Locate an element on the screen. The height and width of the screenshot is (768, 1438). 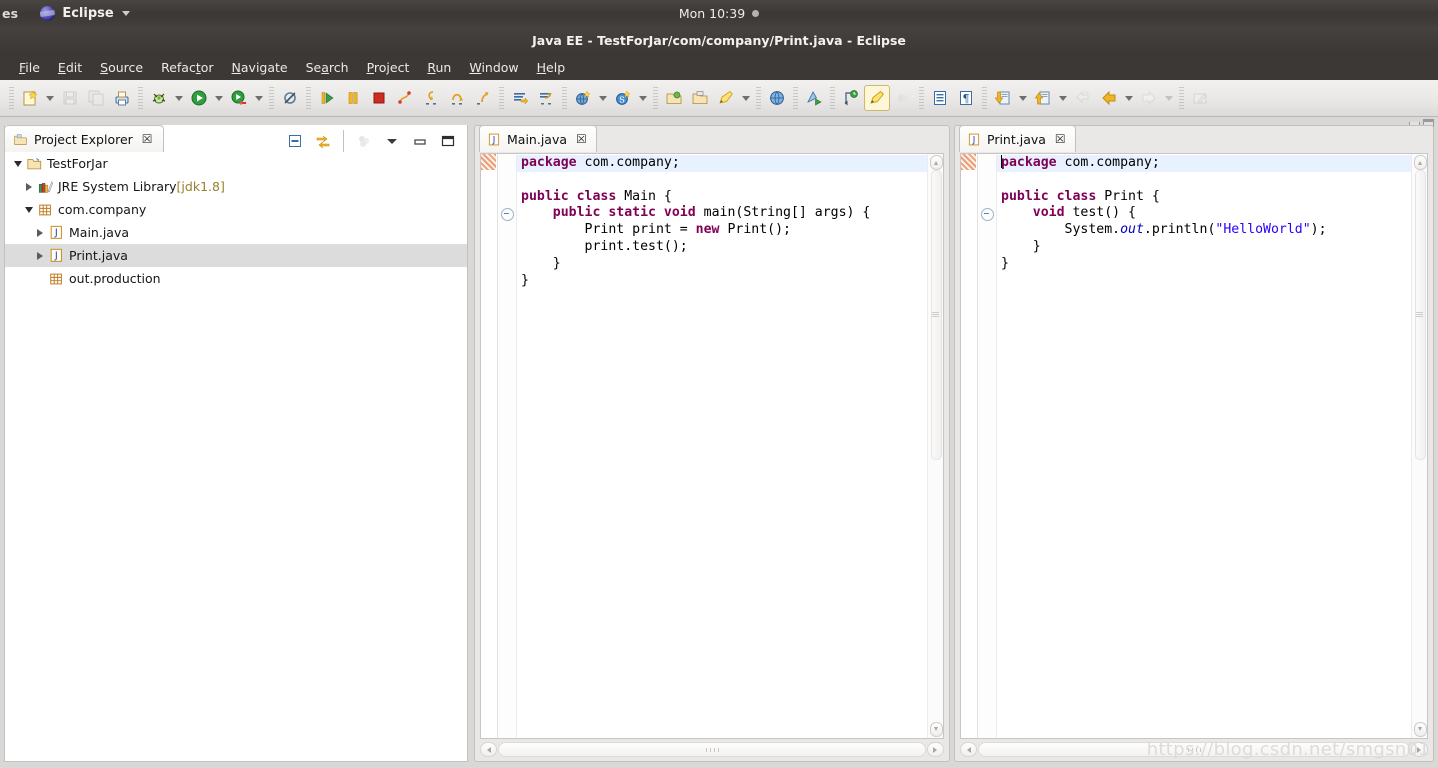
toolbar-button-step-return is located at coordinates (483, 98).